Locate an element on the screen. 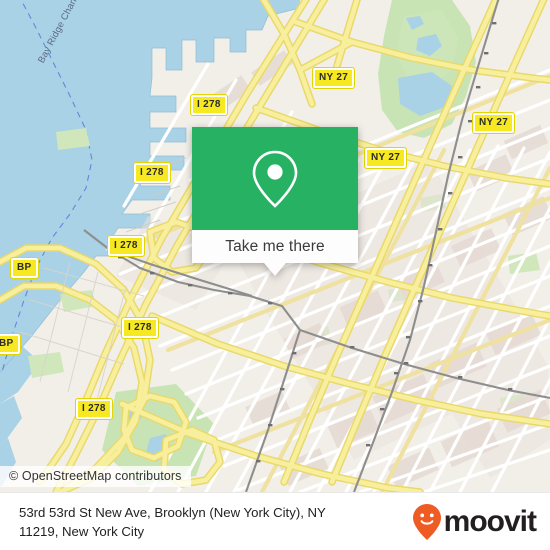 This screenshot has width=550, height=550. shield-i-278-b: I 278 is located at coordinates (152, 173).